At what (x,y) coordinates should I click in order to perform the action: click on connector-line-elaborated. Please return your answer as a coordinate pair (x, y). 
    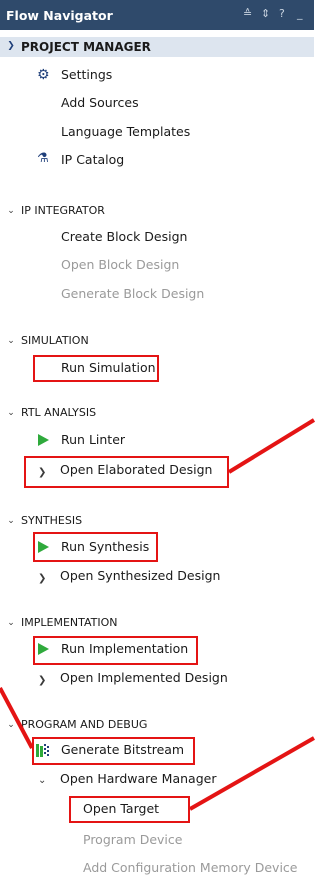
    Looking at the image, I should click on (271, 446).